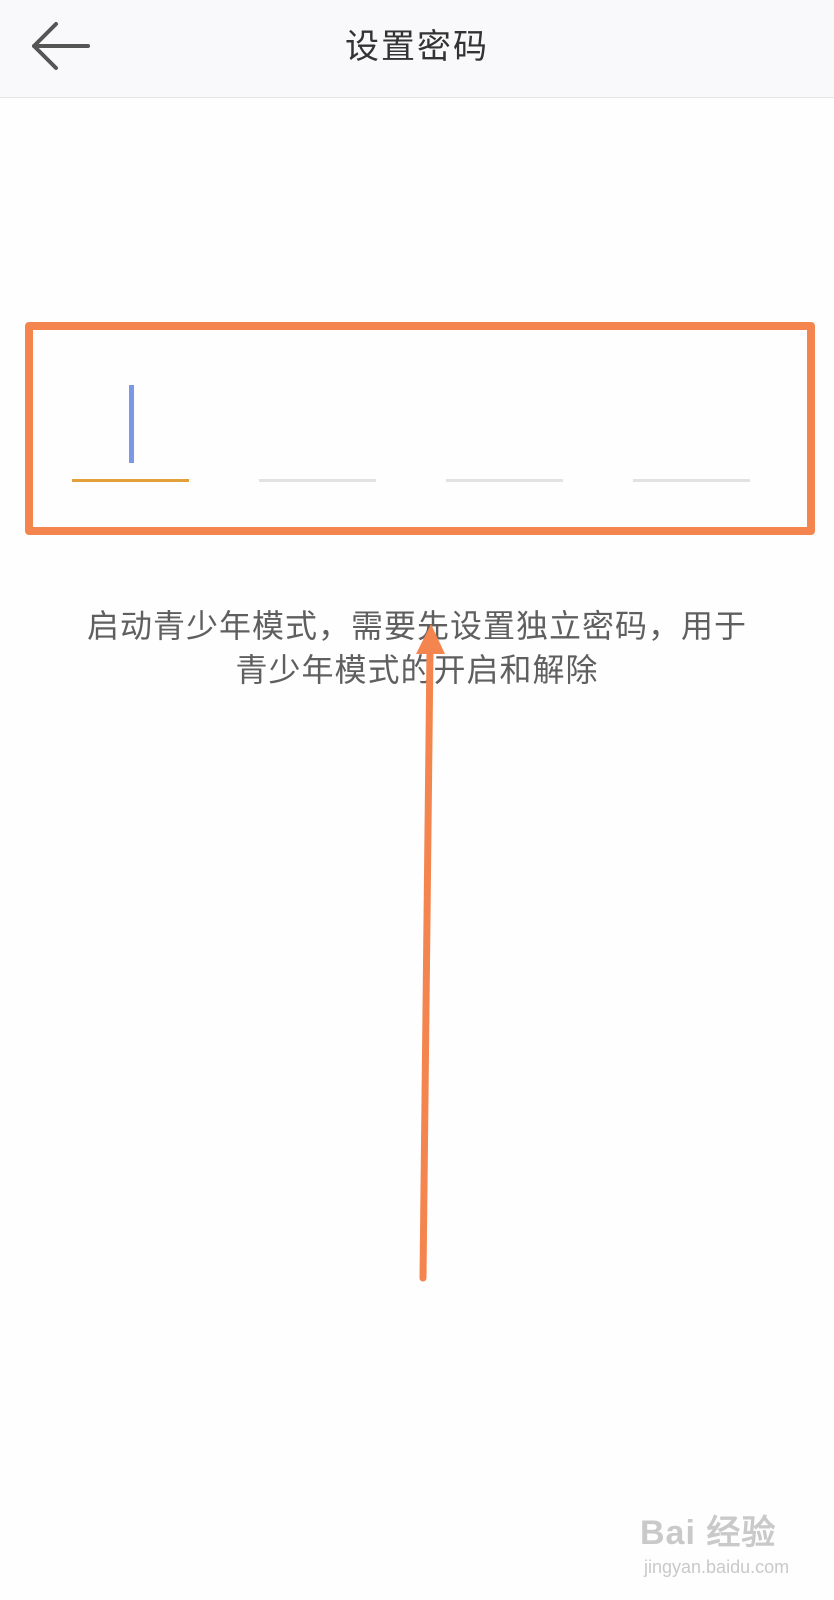  Describe the element at coordinates (420, 428) in the screenshot. I see `annotation-highlight-box` at that location.